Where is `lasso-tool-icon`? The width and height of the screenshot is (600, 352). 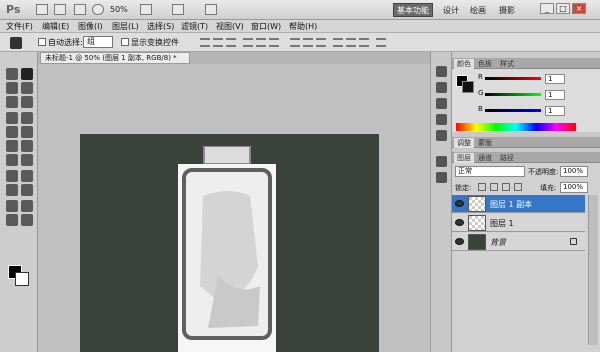
lasso-tool-icon is located at coordinates (12, 88).